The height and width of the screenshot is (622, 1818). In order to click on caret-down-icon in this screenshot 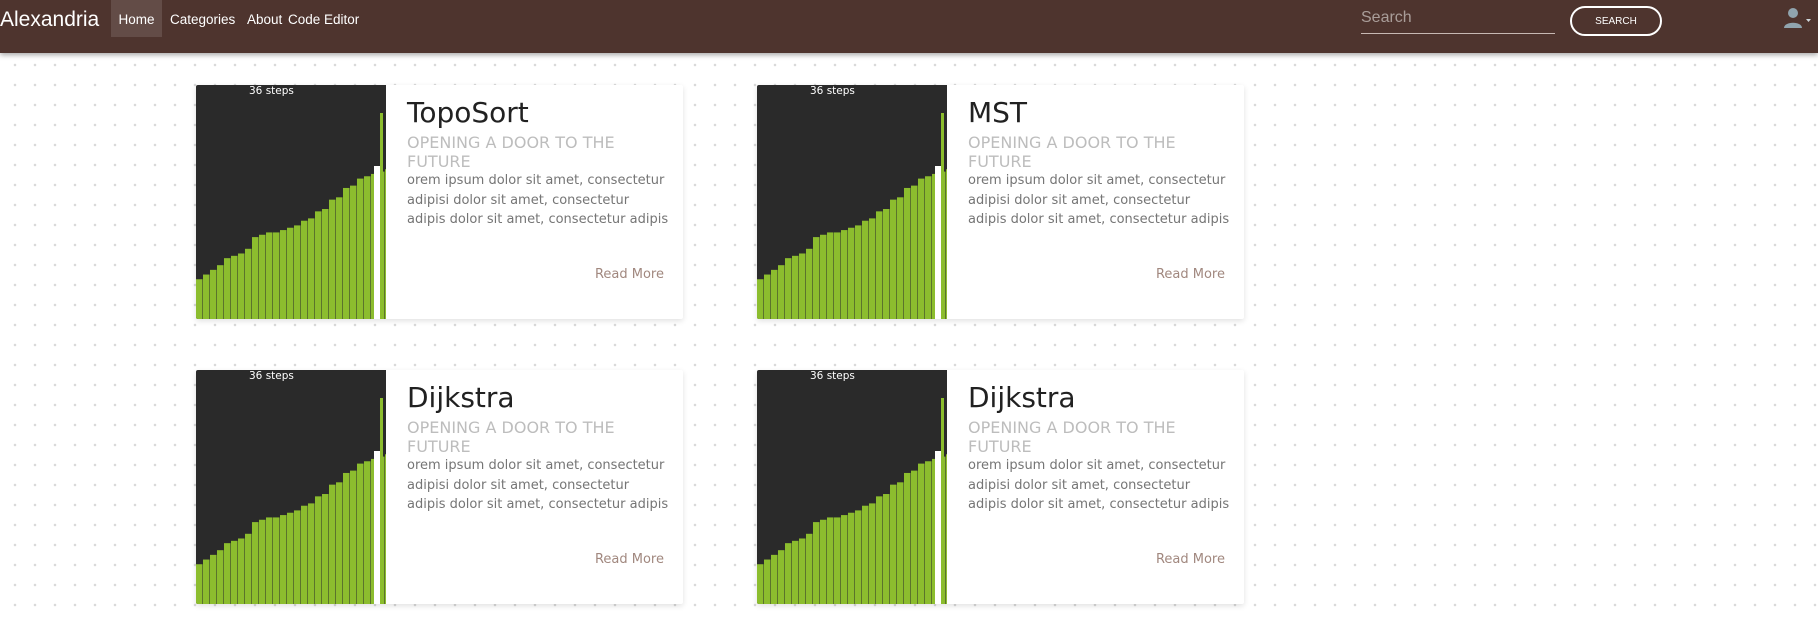, I will do `click(1808, 20)`.